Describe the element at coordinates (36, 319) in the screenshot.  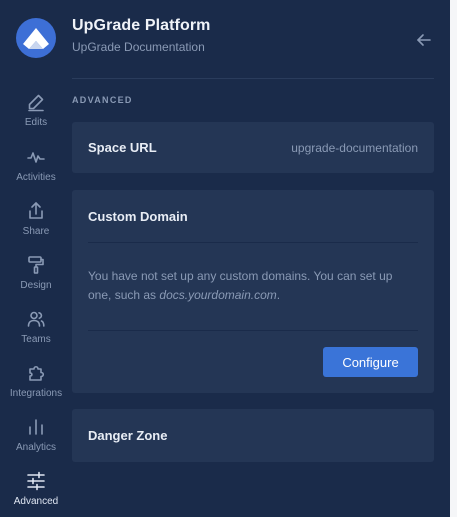
I see `users-icon` at that location.